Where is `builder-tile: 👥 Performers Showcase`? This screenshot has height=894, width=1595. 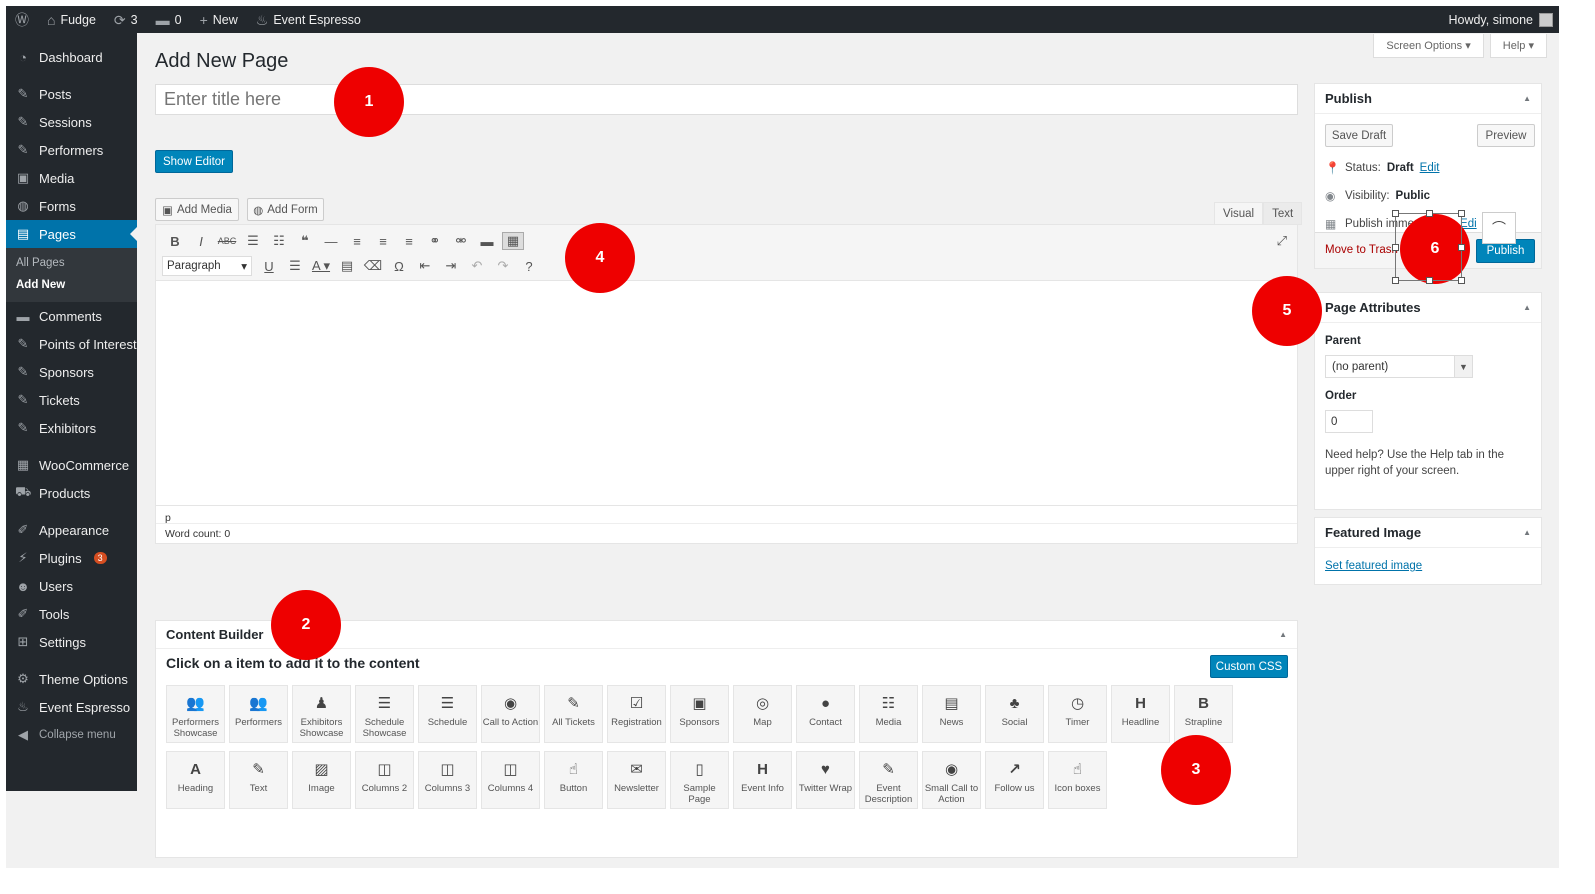
builder-tile: 👥 Performers Showcase is located at coordinates (195, 714).